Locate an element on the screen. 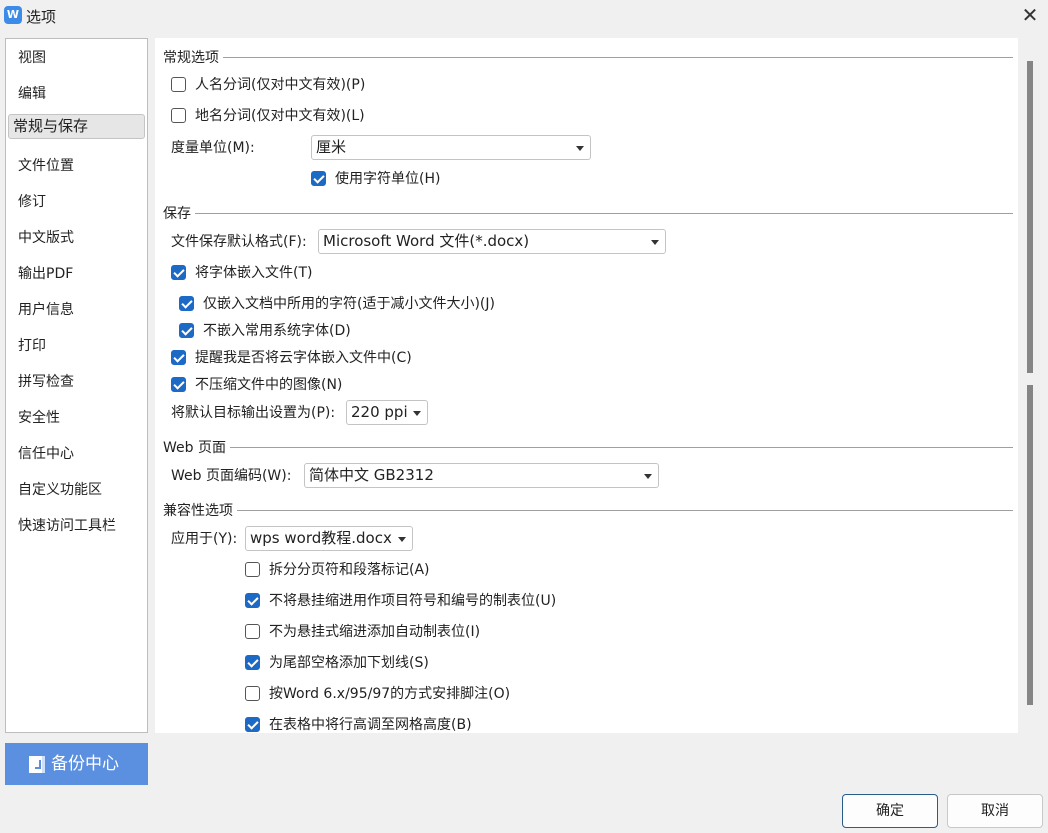  title-bar: W 选项 ✕ is located at coordinates (524, 16).